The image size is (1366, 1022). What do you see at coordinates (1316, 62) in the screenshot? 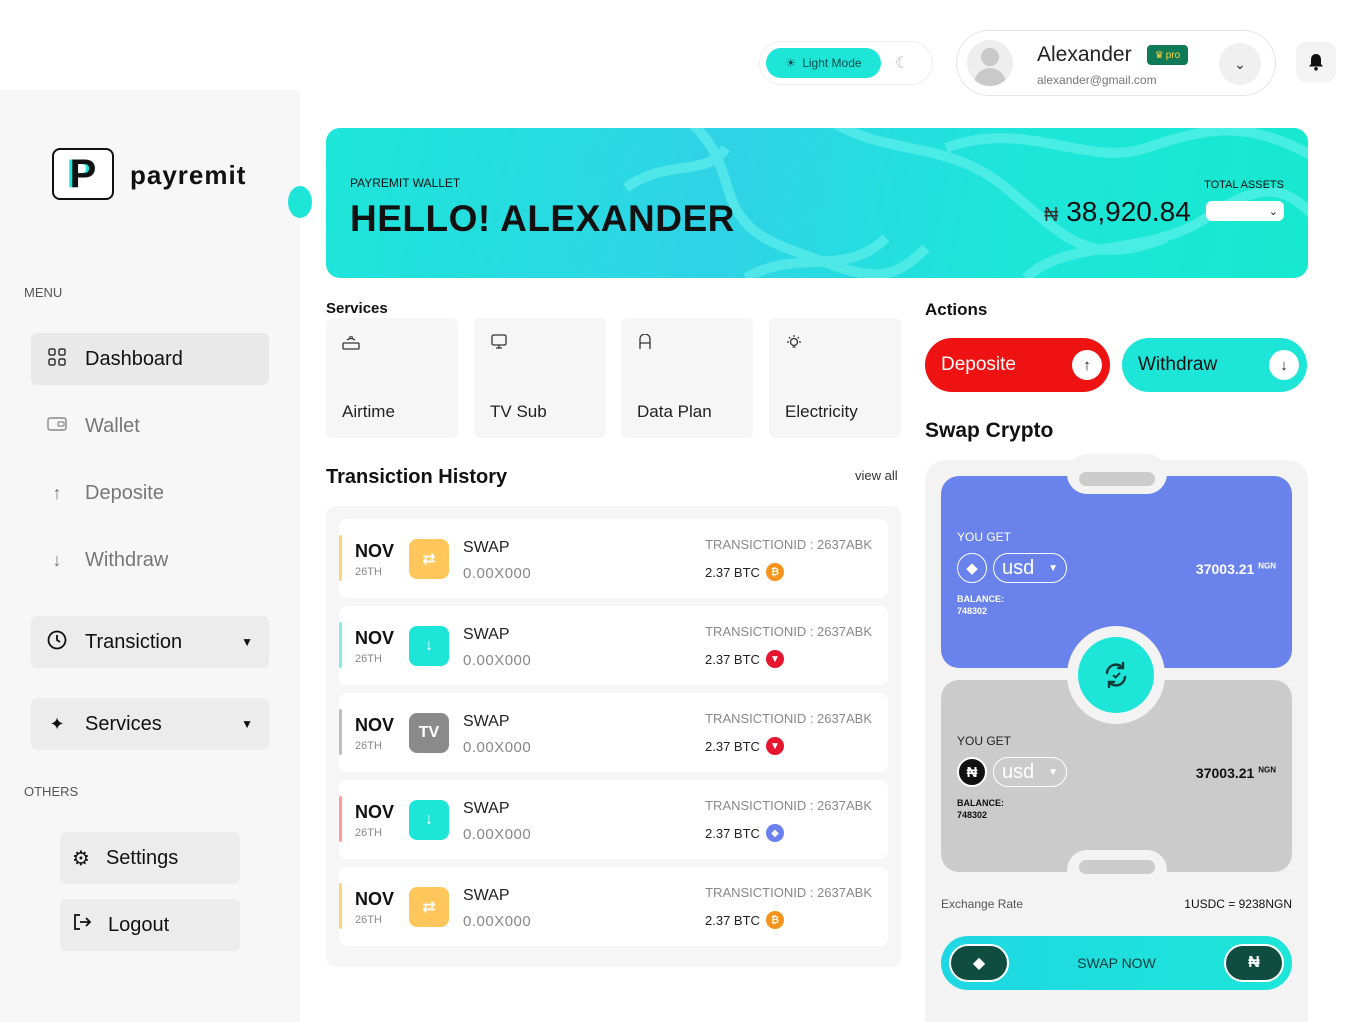
I see `notification-button` at bounding box center [1316, 62].